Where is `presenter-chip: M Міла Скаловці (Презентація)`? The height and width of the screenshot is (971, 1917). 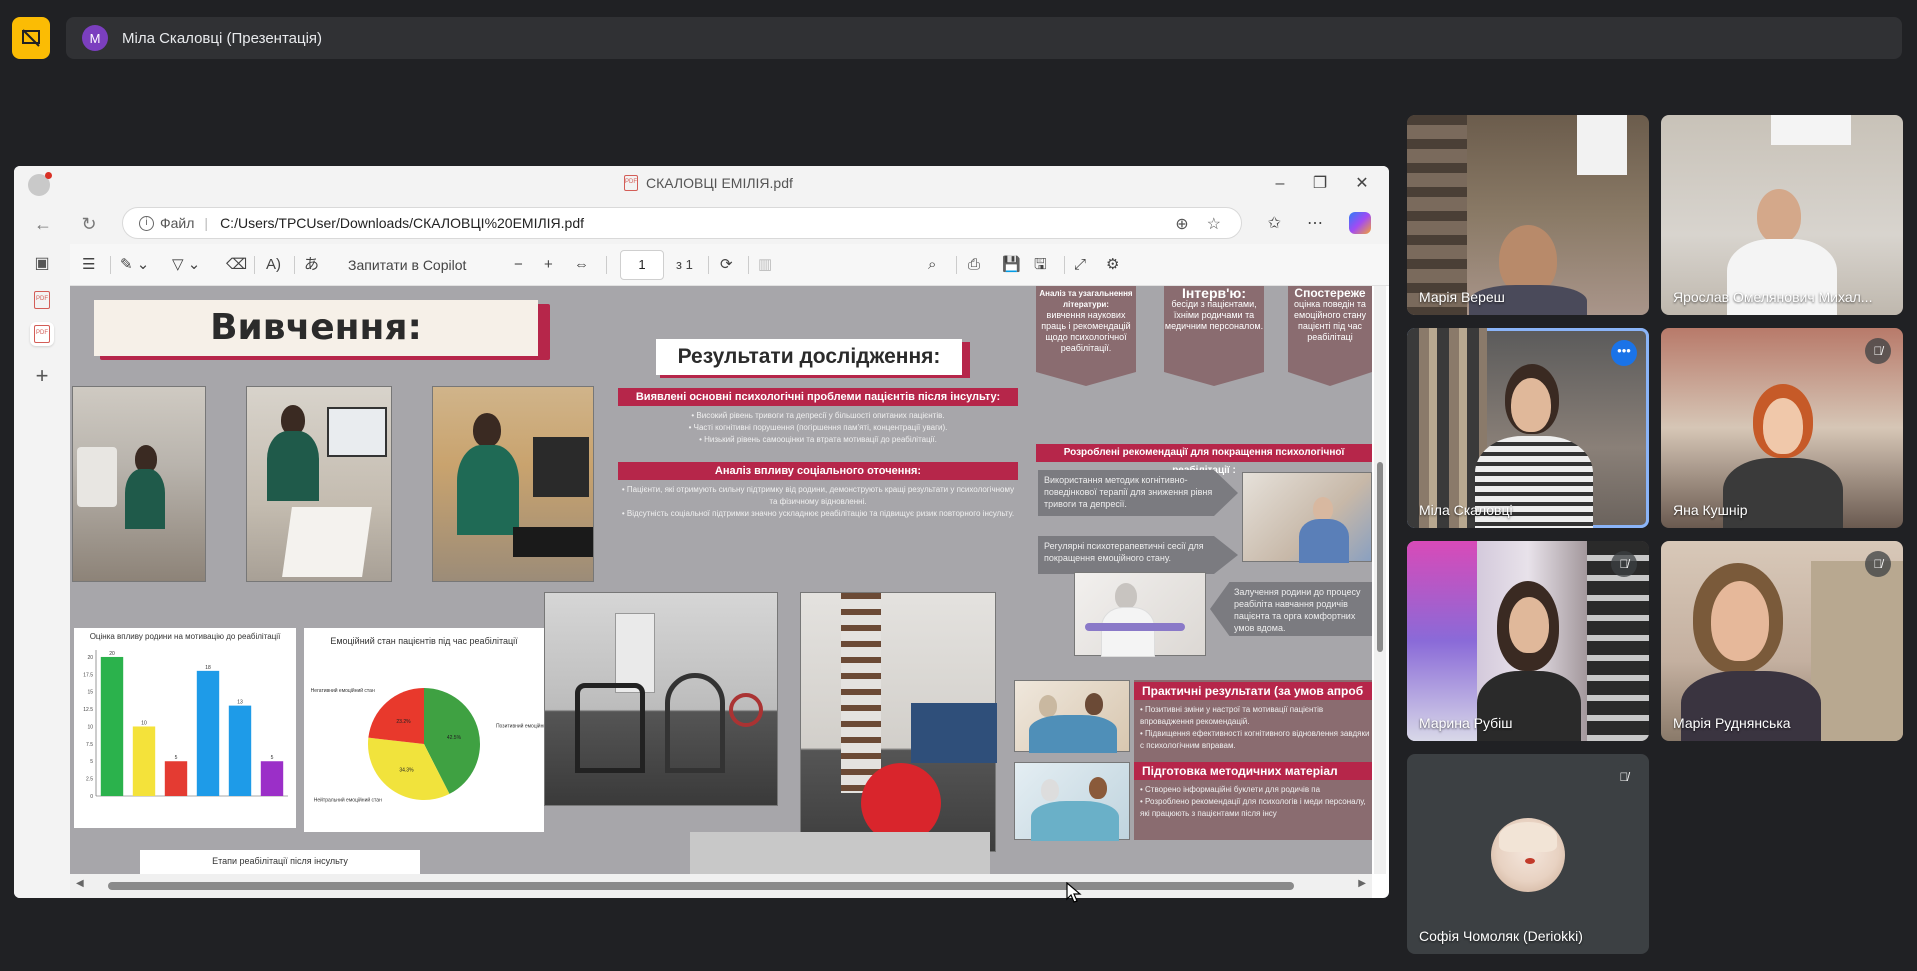
presenter-chip: M Міла Скаловці (Презентація) is located at coordinates (984, 38).